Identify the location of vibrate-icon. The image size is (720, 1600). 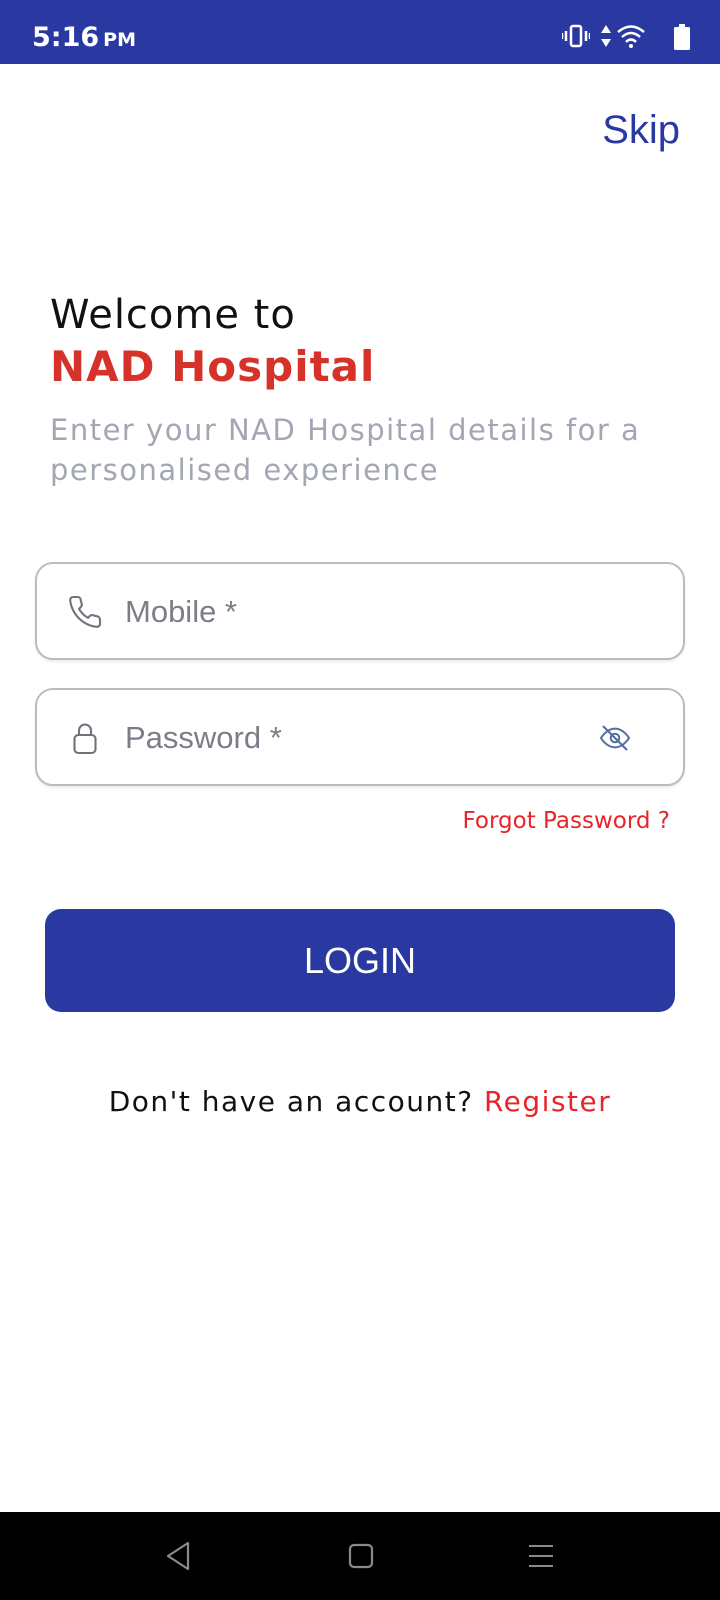
(576, 36).